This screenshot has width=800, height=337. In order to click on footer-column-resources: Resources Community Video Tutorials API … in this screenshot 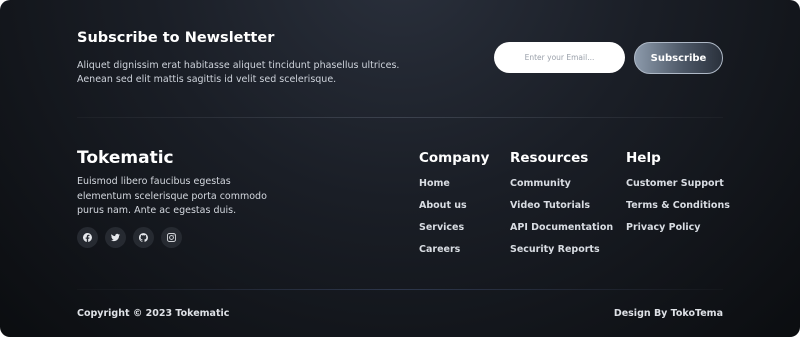, I will do `click(561, 208)`.